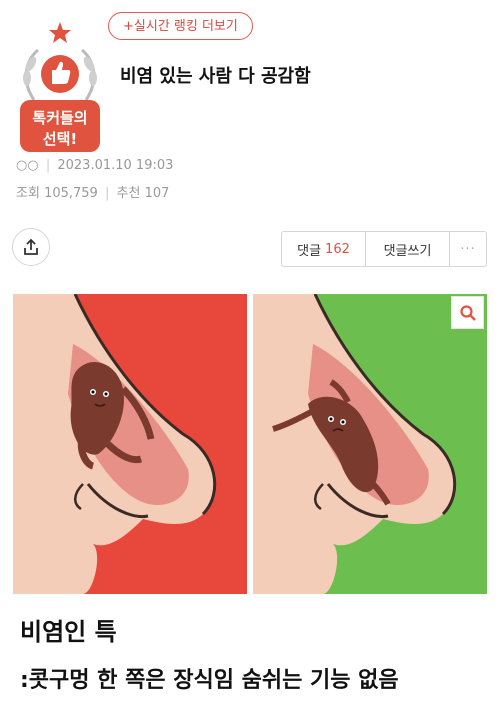 This screenshot has height=713, width=500. I want to click on search-icon, so click(467, 312).